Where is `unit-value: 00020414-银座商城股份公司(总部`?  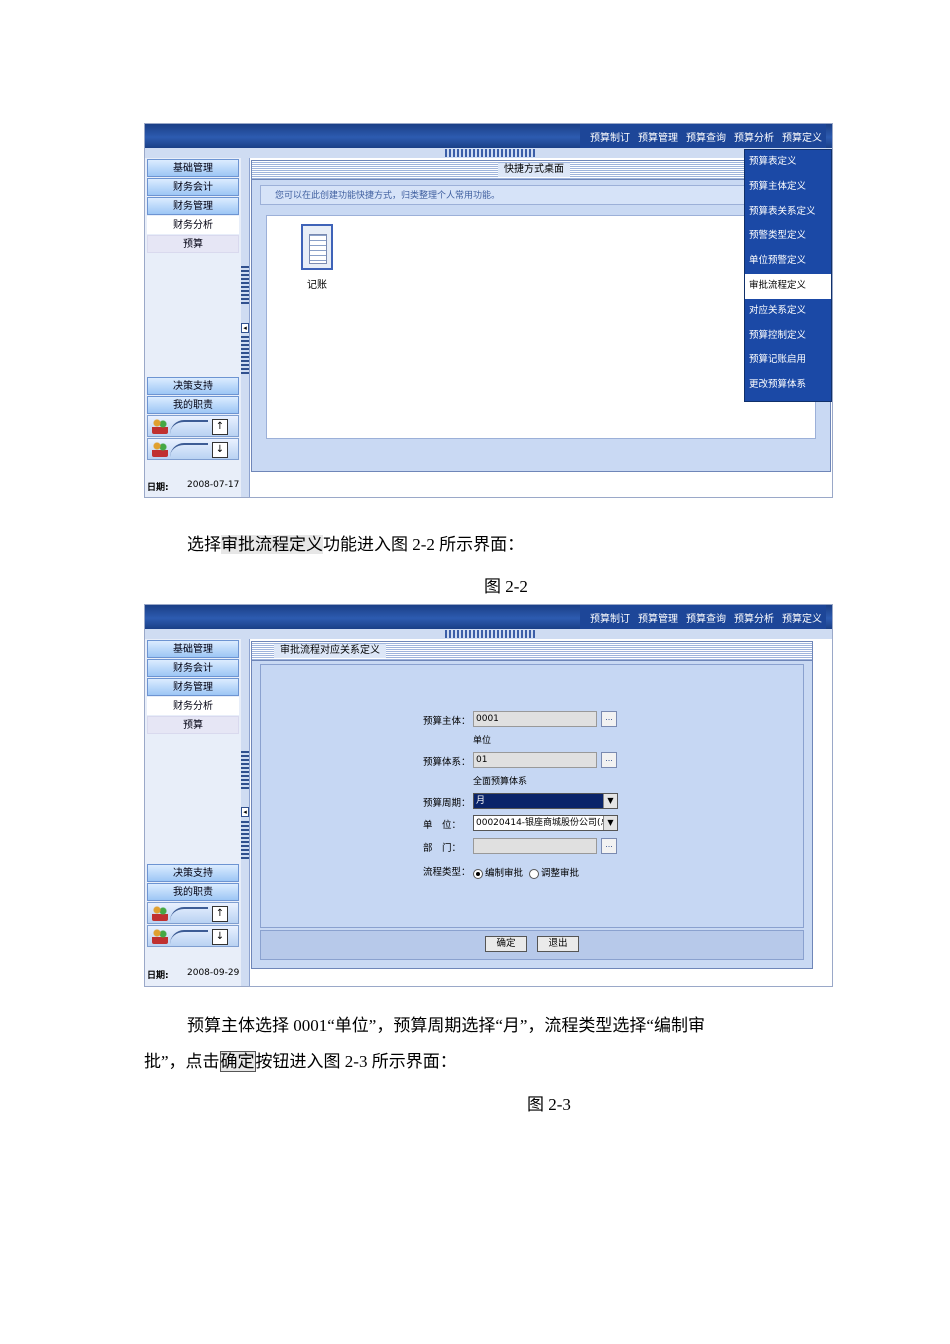 unit-value: 00020414-银座商城股份公司(总部 is located at coordinates (547, 823).